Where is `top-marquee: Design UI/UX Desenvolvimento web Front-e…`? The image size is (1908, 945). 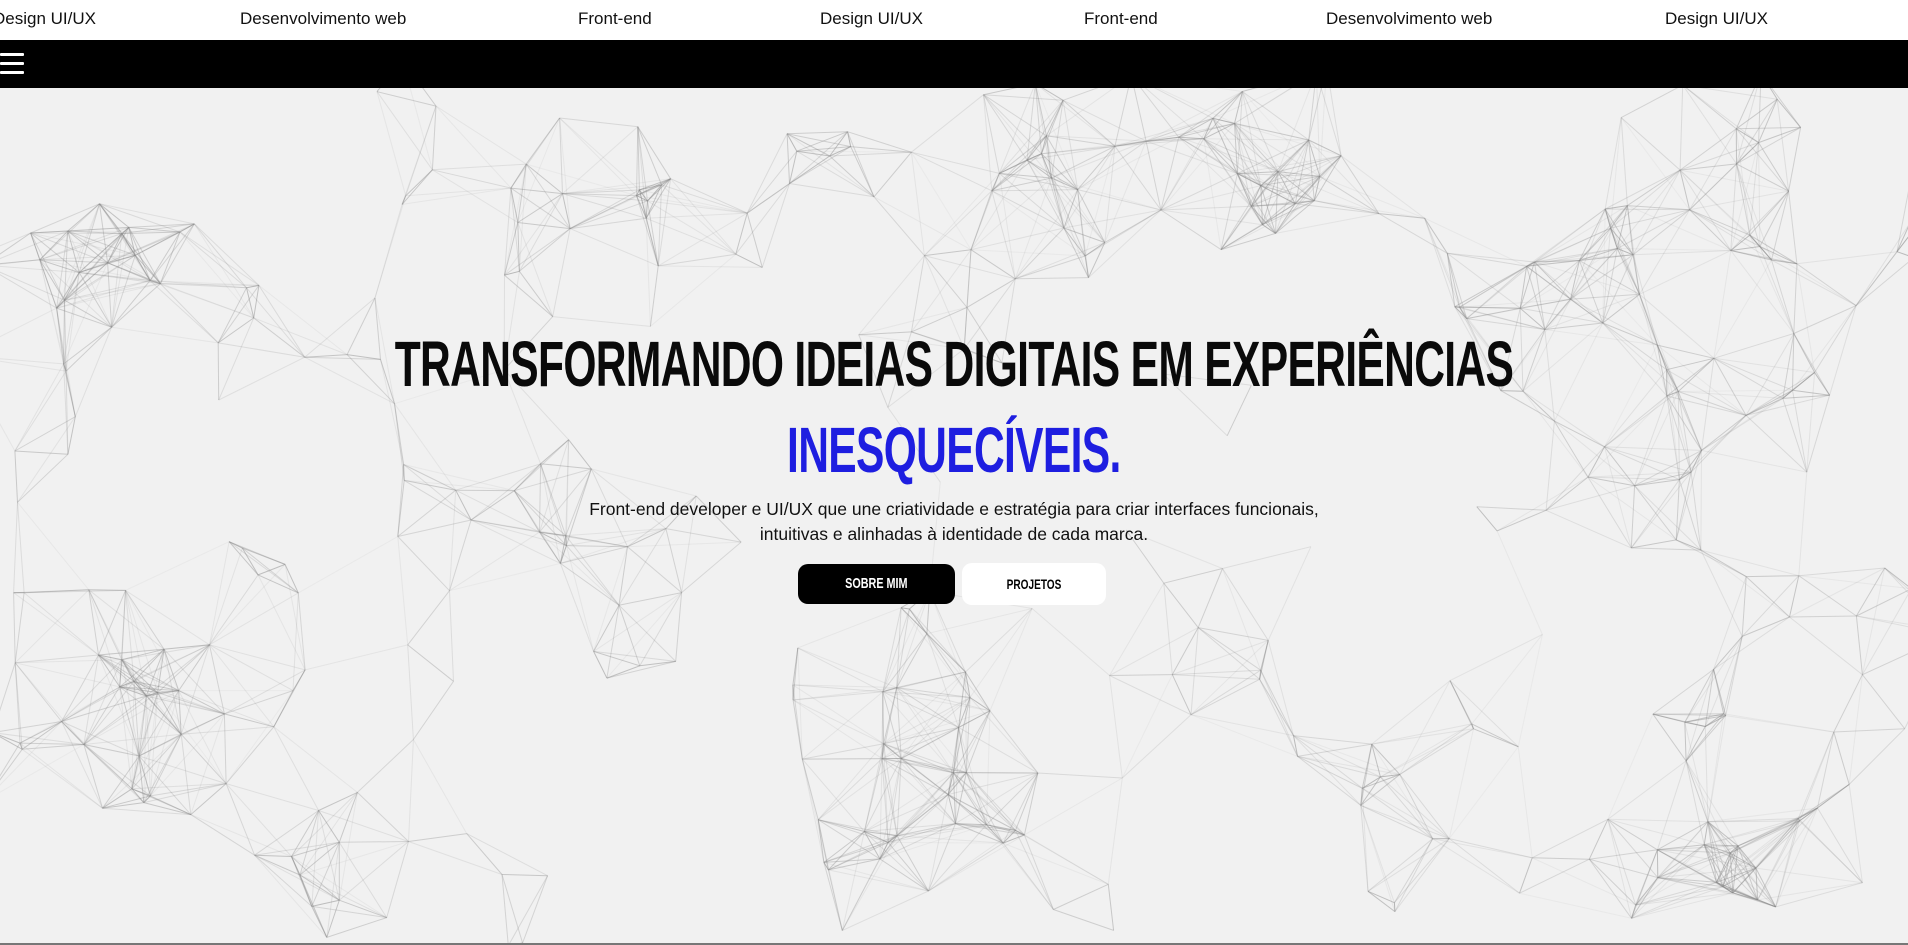 top-marquee: Design UI/UX Desenvolvimento web Front-e… is located at coordinates (954, 20).